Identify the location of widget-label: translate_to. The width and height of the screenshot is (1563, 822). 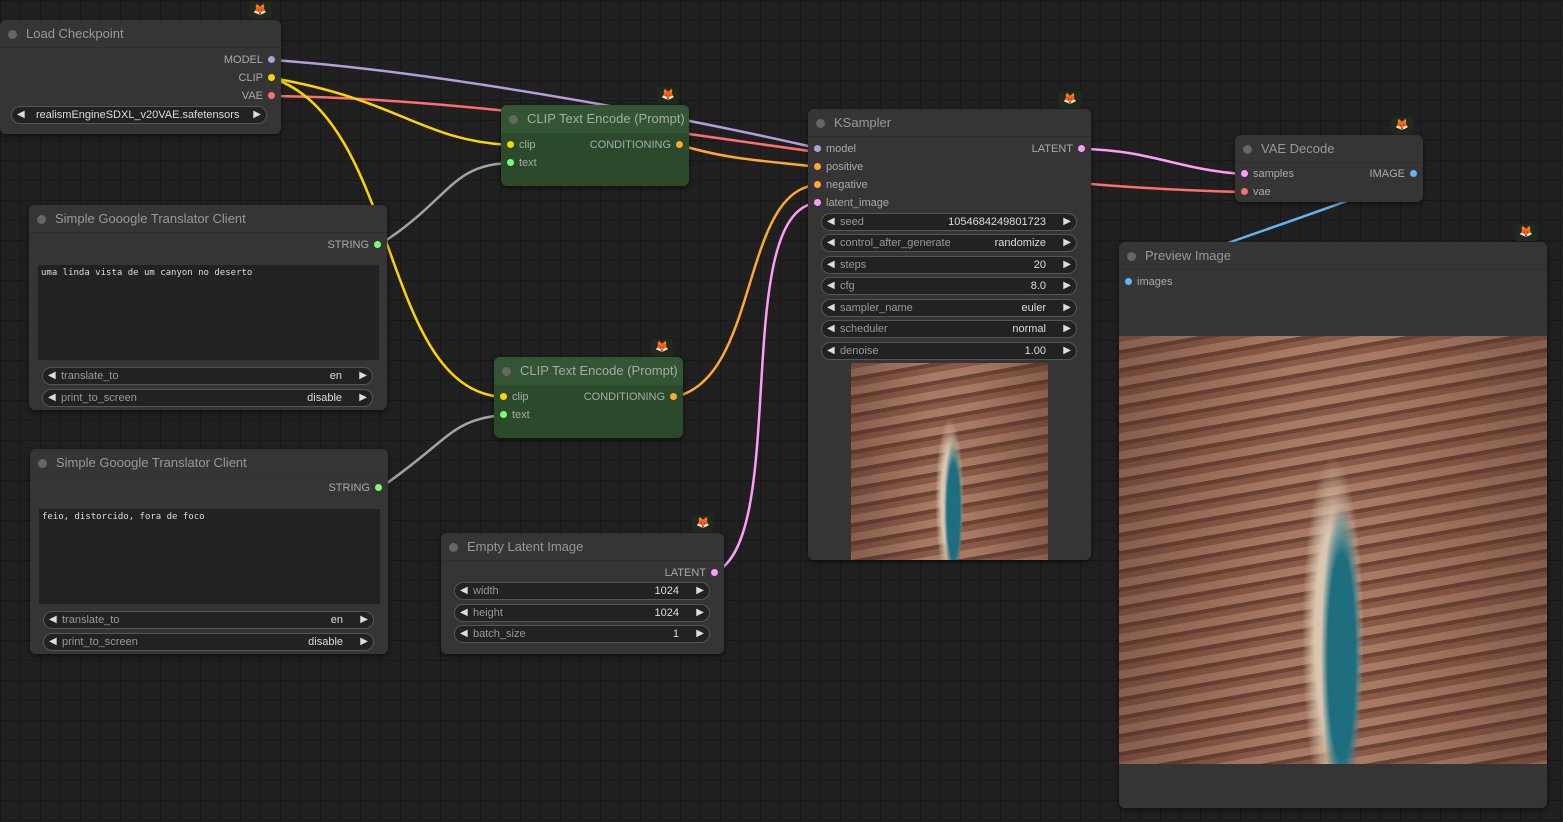
(91, 620).